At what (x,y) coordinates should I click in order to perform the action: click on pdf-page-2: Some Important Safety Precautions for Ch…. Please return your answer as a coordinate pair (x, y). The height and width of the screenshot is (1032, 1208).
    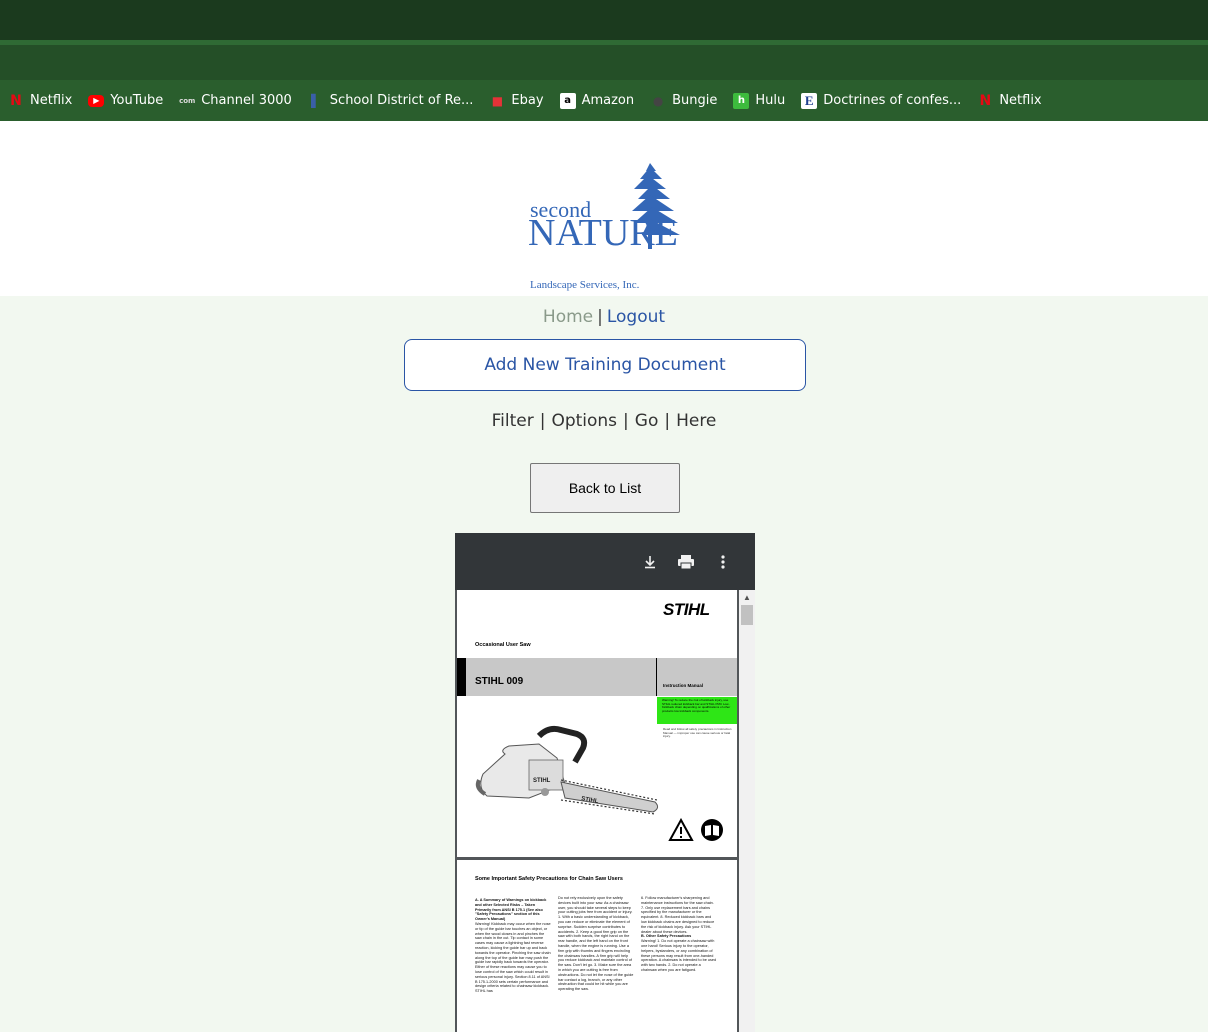
    Looking at the image, I should click on (597, 946).